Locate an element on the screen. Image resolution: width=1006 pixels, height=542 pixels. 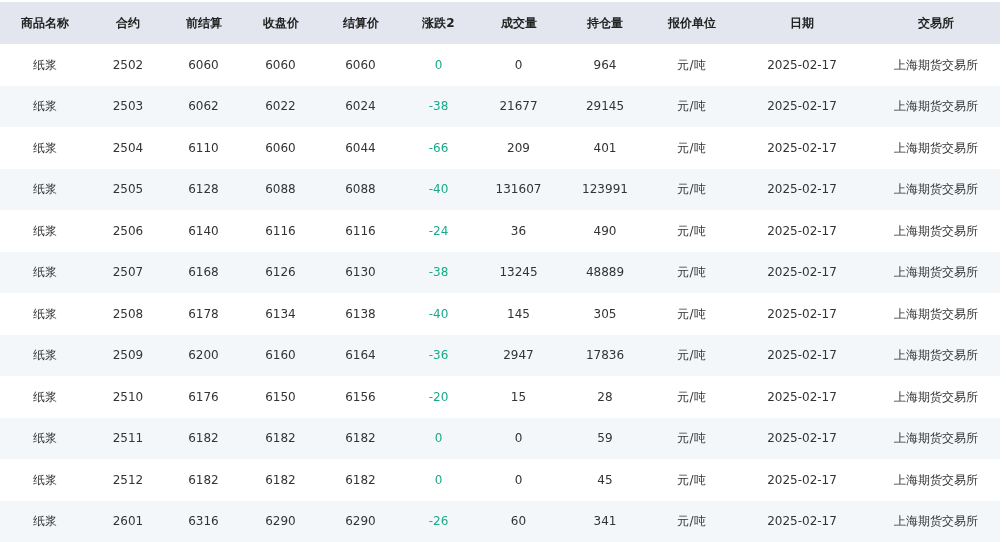
table-cell-text: 2502 is located at coordinates (128, 65).